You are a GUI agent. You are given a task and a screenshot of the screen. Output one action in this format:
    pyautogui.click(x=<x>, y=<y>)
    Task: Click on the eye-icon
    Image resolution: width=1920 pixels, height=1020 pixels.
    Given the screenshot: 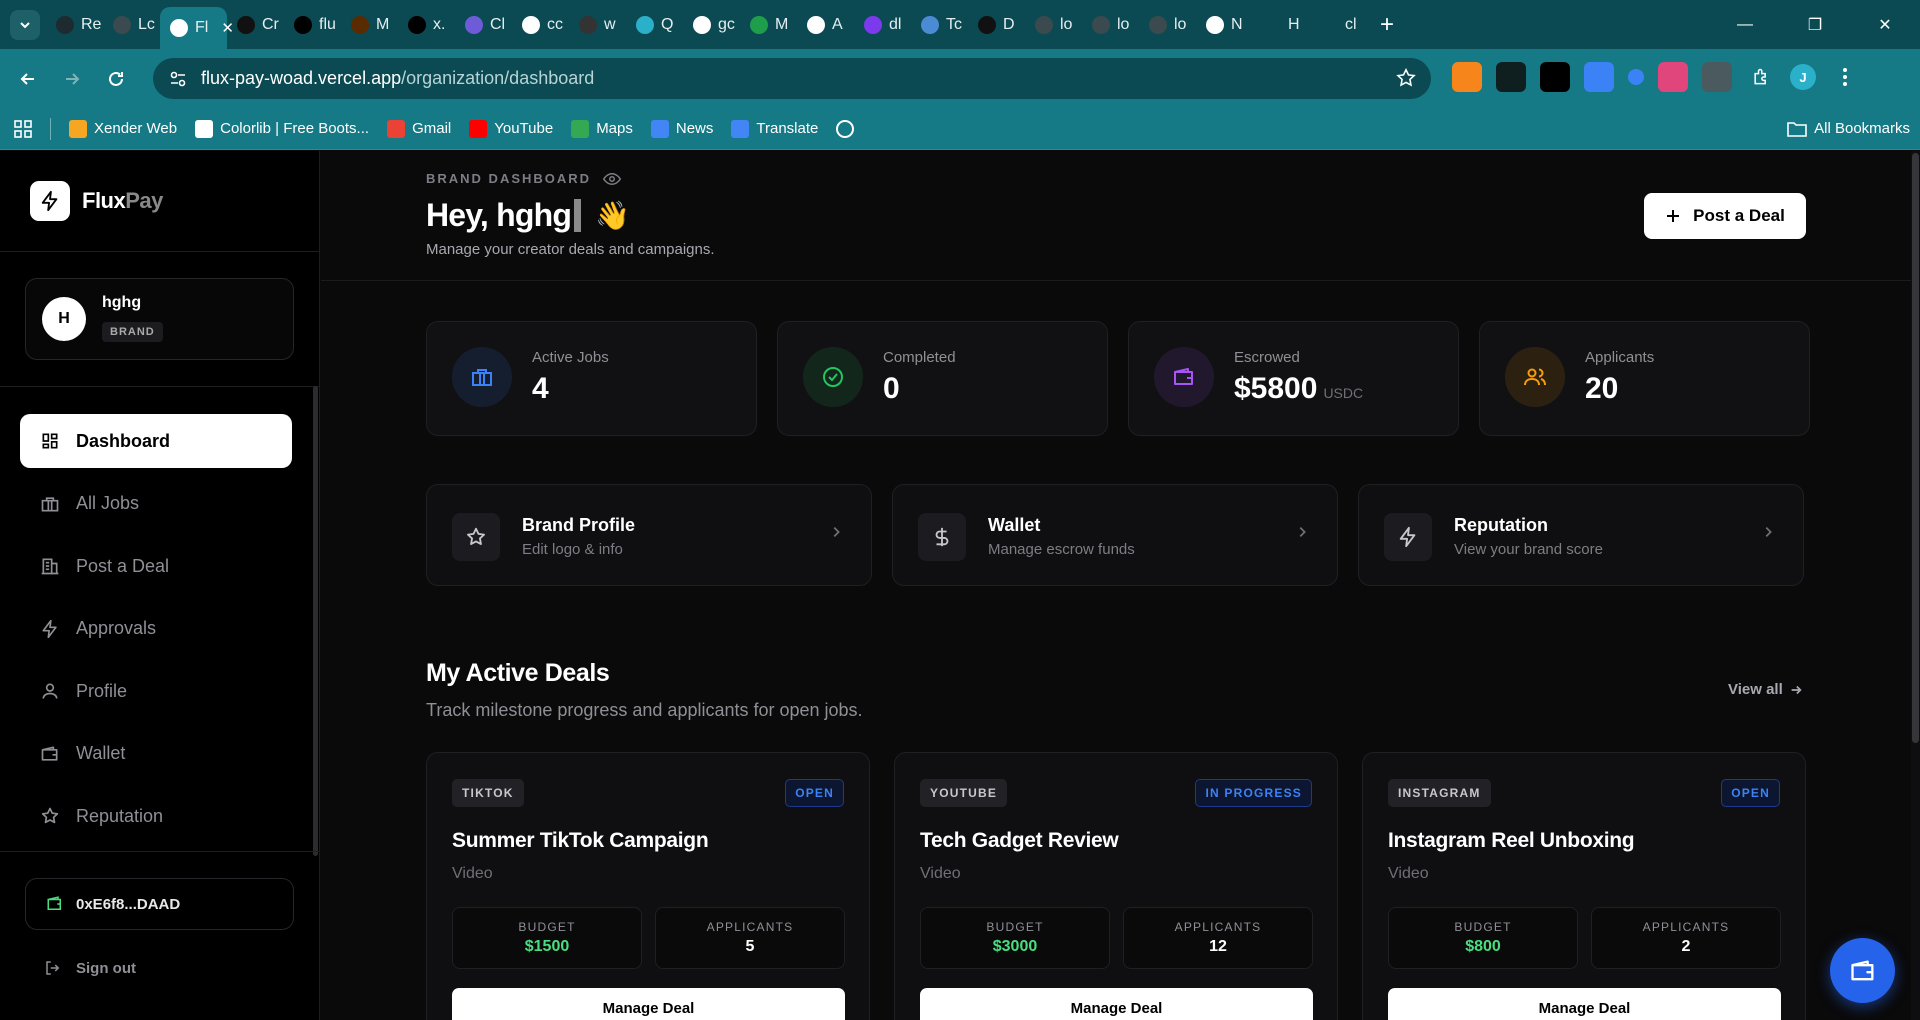 What is the action you would take?
    pyautogui.click(x=612, y=179)
    